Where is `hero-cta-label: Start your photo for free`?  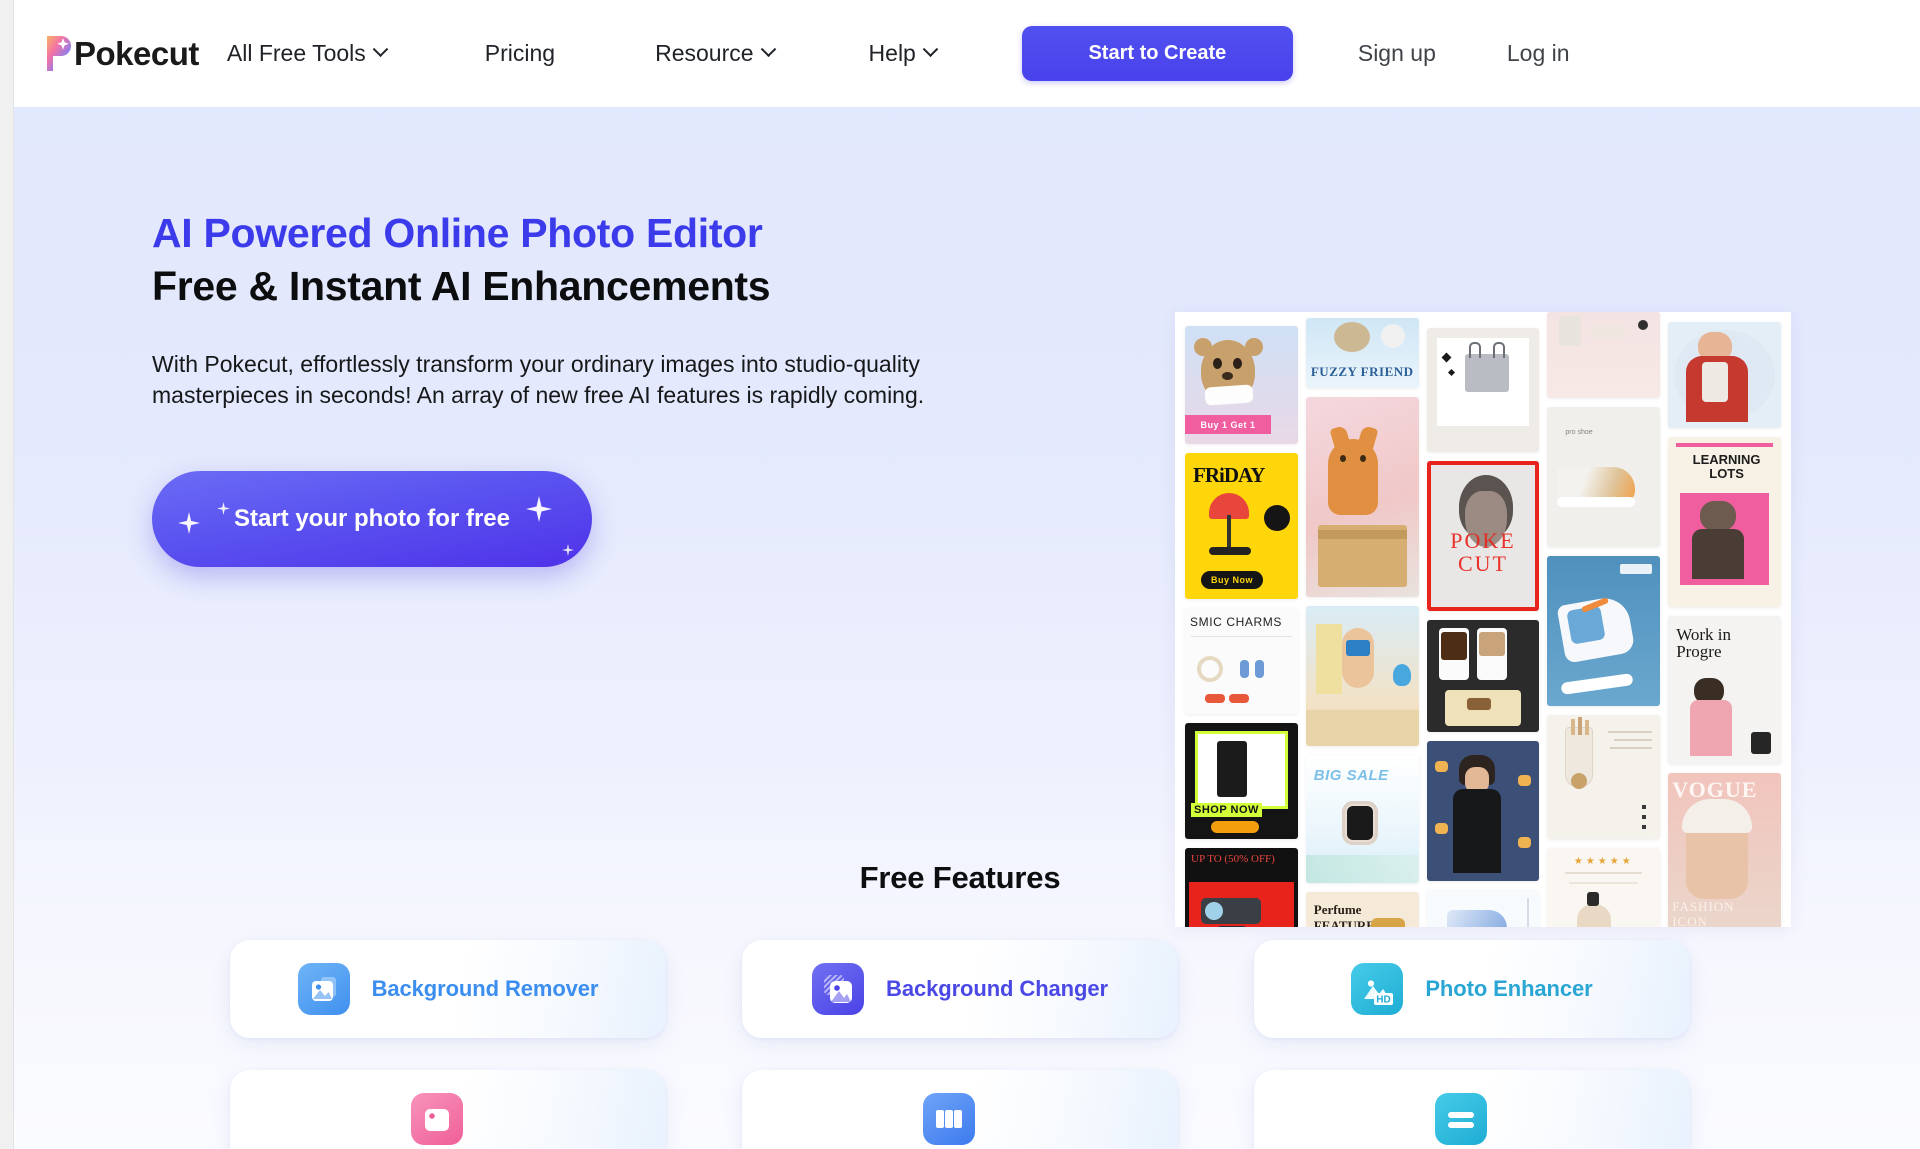
hero-cta-label: Start your photo for free is located at coordinates (371, 519).